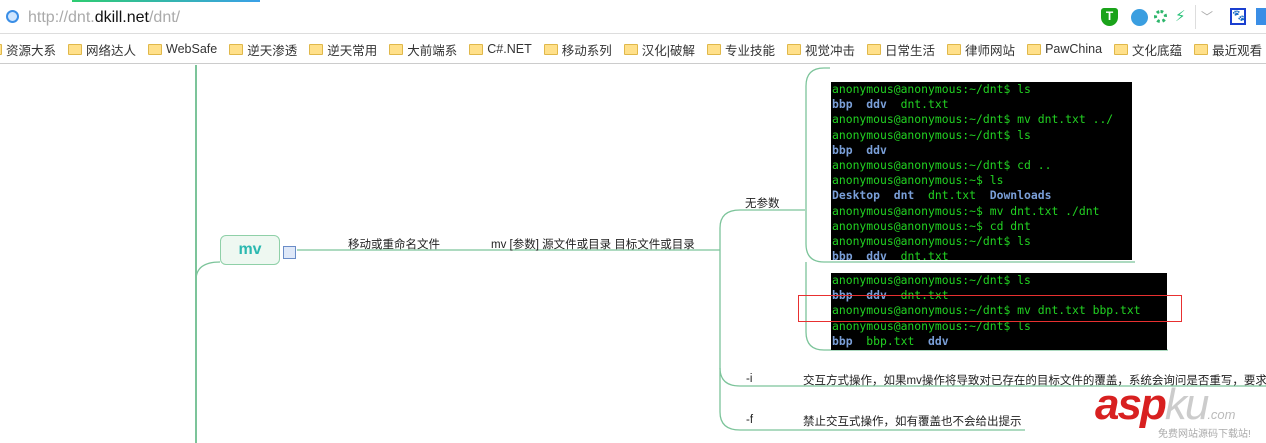 The image size is (1266, 443). What do you see at coordinates (912, 421) in the screenshot?
I see `option-f-desc: 禁止交互式操作，如有覆盖也不会给出提示` at bounding box center [912, 421].